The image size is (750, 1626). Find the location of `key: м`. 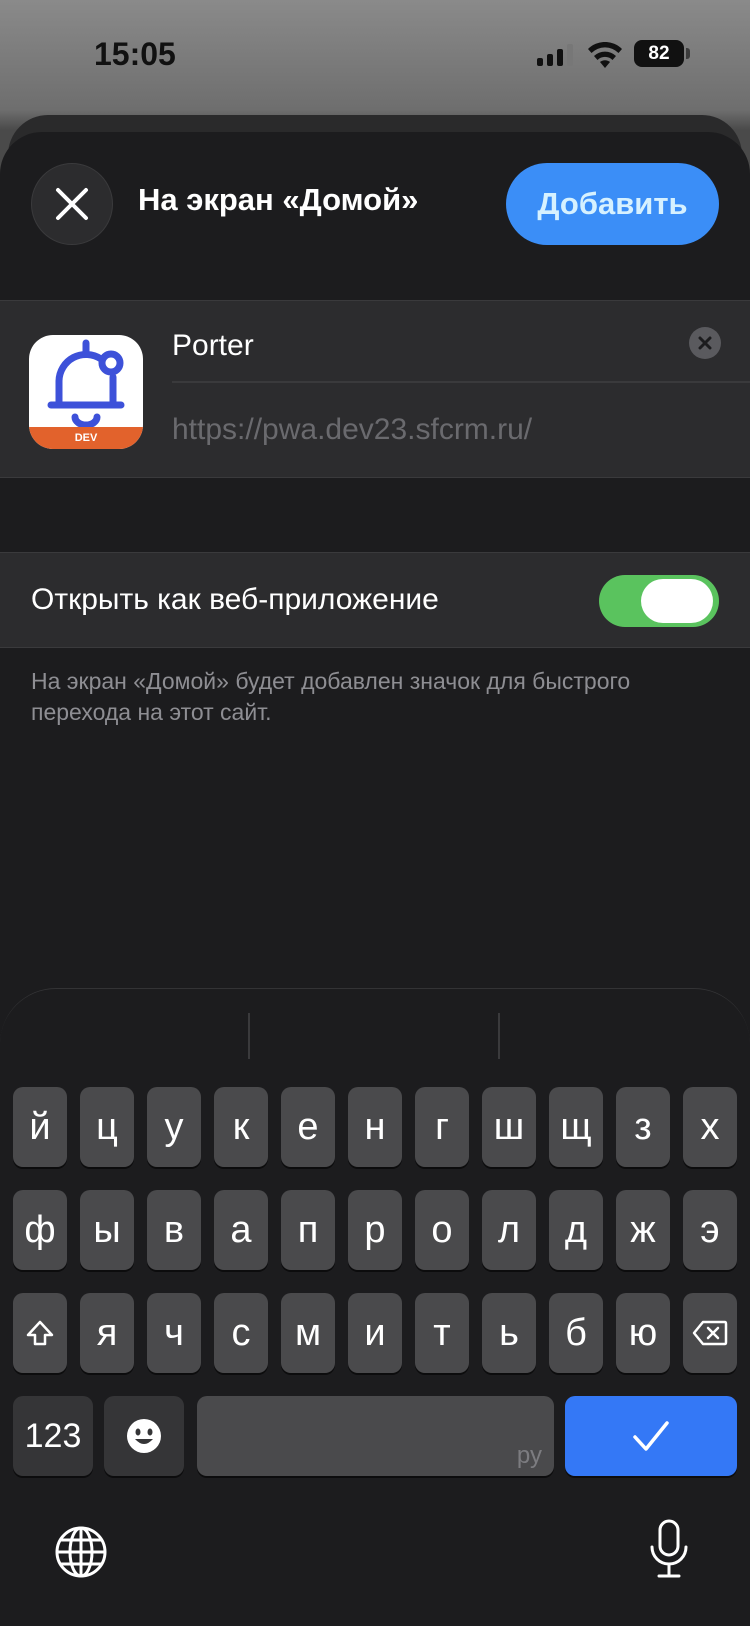

key: м is located at coordinates (308, 1333).